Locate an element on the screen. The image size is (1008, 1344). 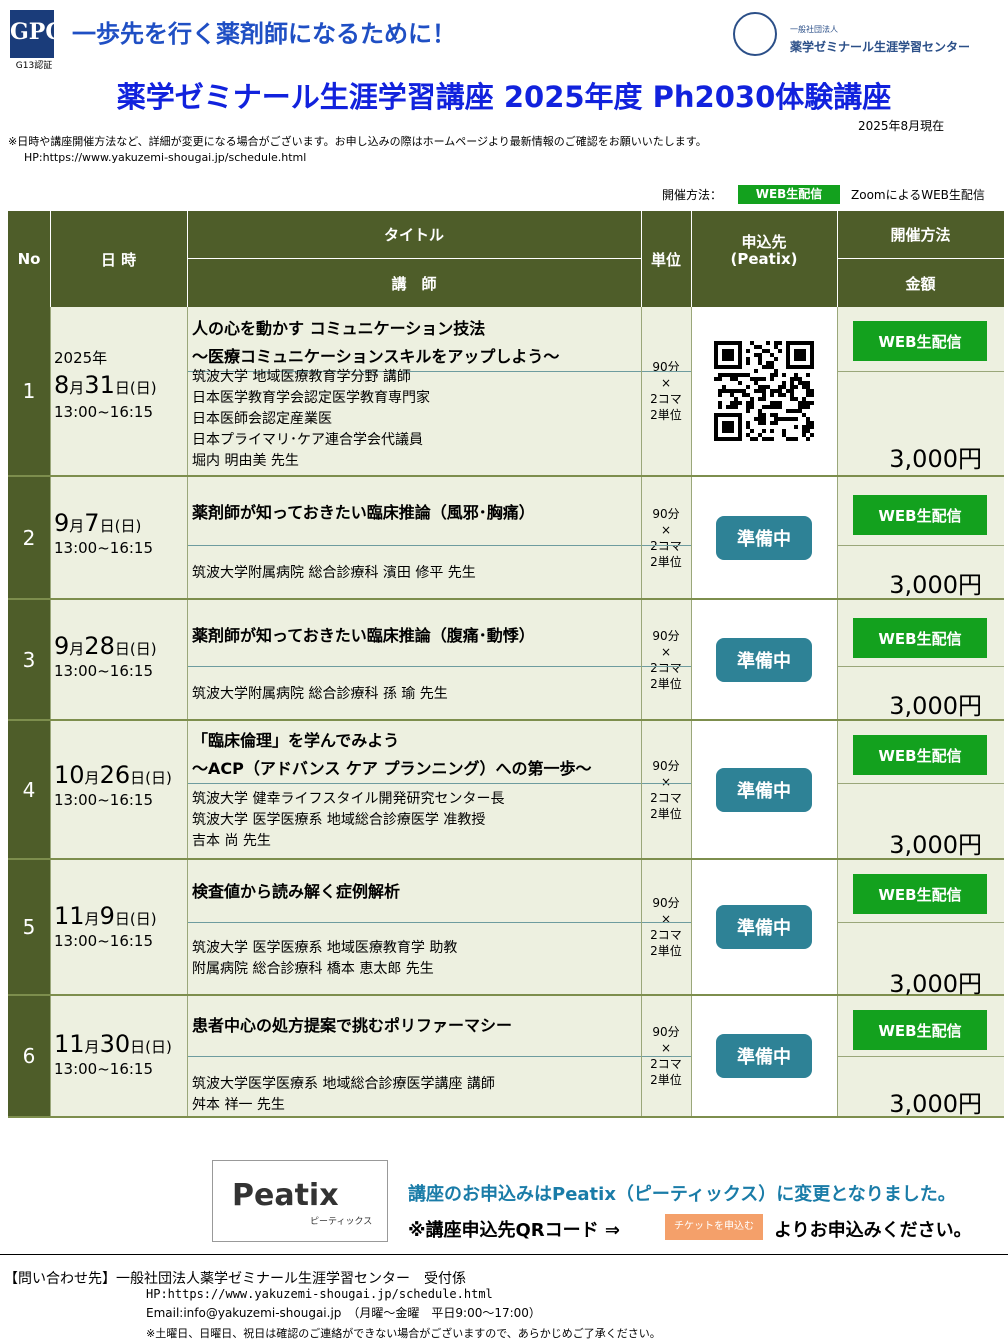
unit-line: 2単位 is located at coordinates (666, 561).